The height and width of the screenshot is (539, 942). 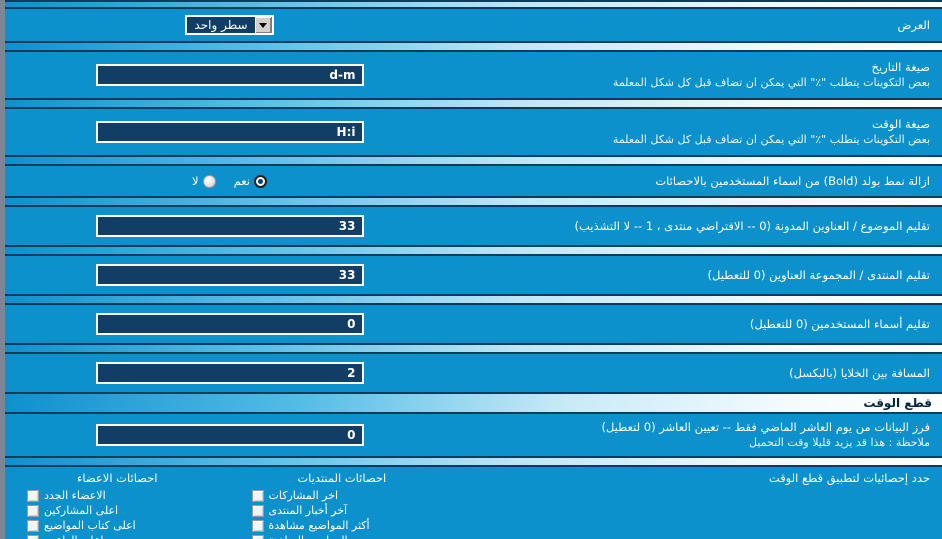 I want to click on list-item: اعلى الداعين, so click(x=65, y=536).